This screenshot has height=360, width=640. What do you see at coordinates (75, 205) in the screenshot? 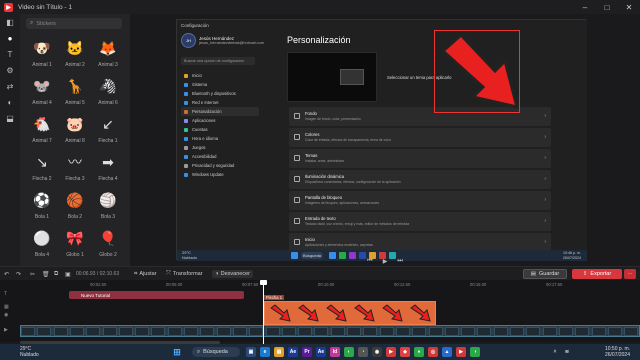
I see `sticker-item: 🏀 Bola 2` at bounding box center [75, 205].